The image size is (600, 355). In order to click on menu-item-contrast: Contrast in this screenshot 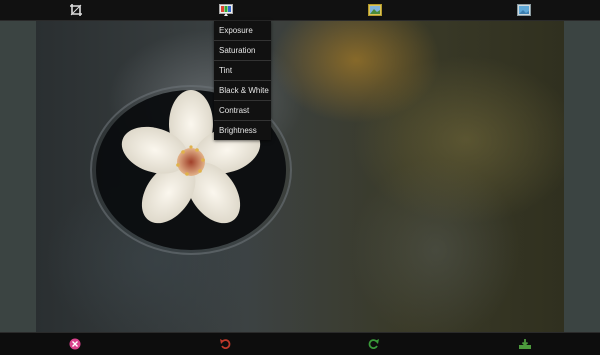, I will do `click(242, 111)`.